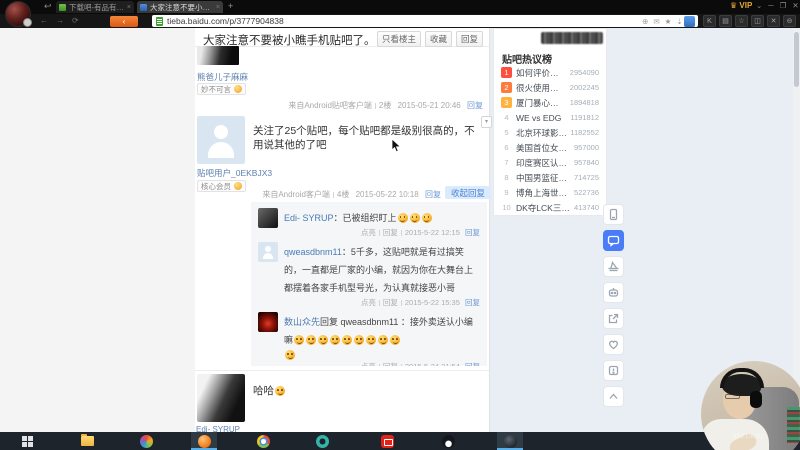 The height and width of the screenshot is (450, 800). What do you see at coordinates (613, 396) in the screenshot?
I see `back-to-top-icon` at bounding box center [613, 396].